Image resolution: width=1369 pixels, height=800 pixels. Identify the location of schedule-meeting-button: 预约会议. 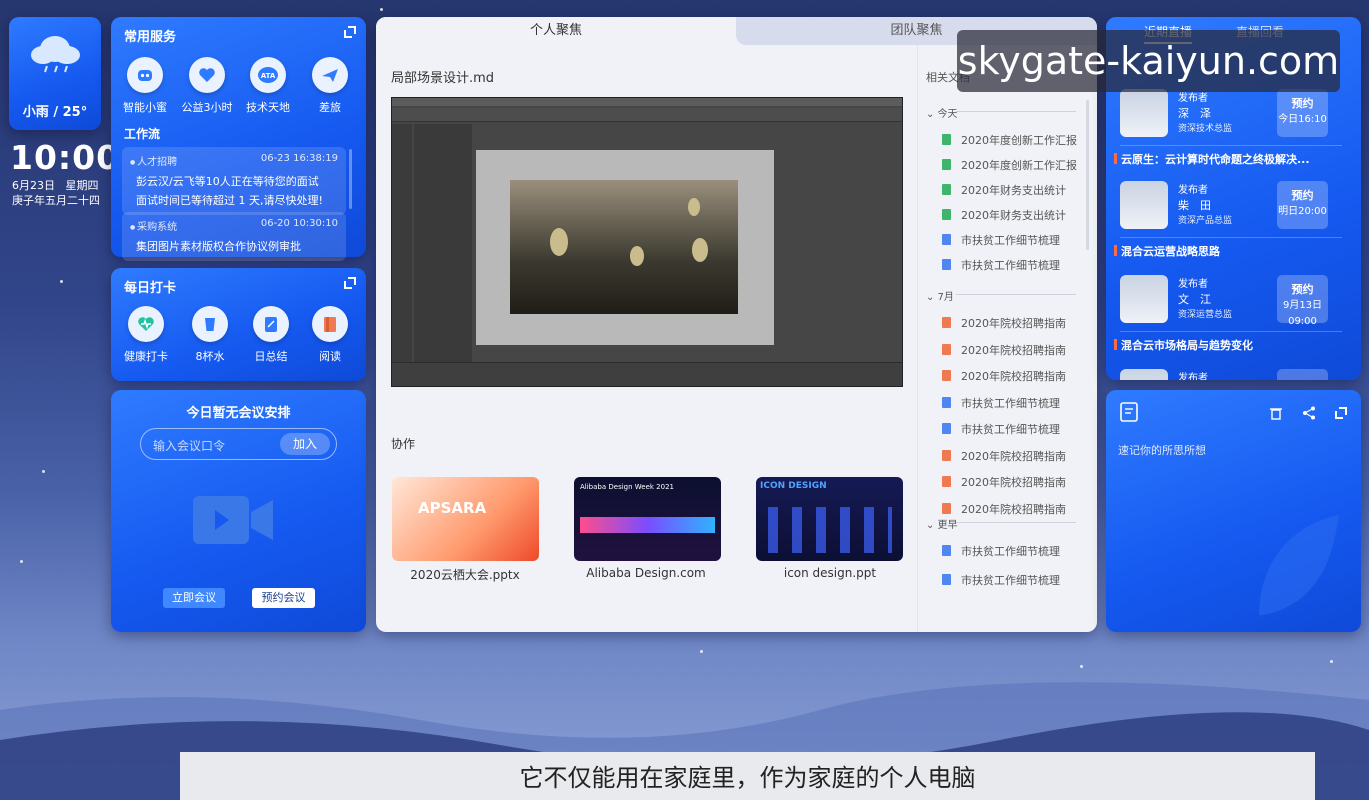
(283, 598).